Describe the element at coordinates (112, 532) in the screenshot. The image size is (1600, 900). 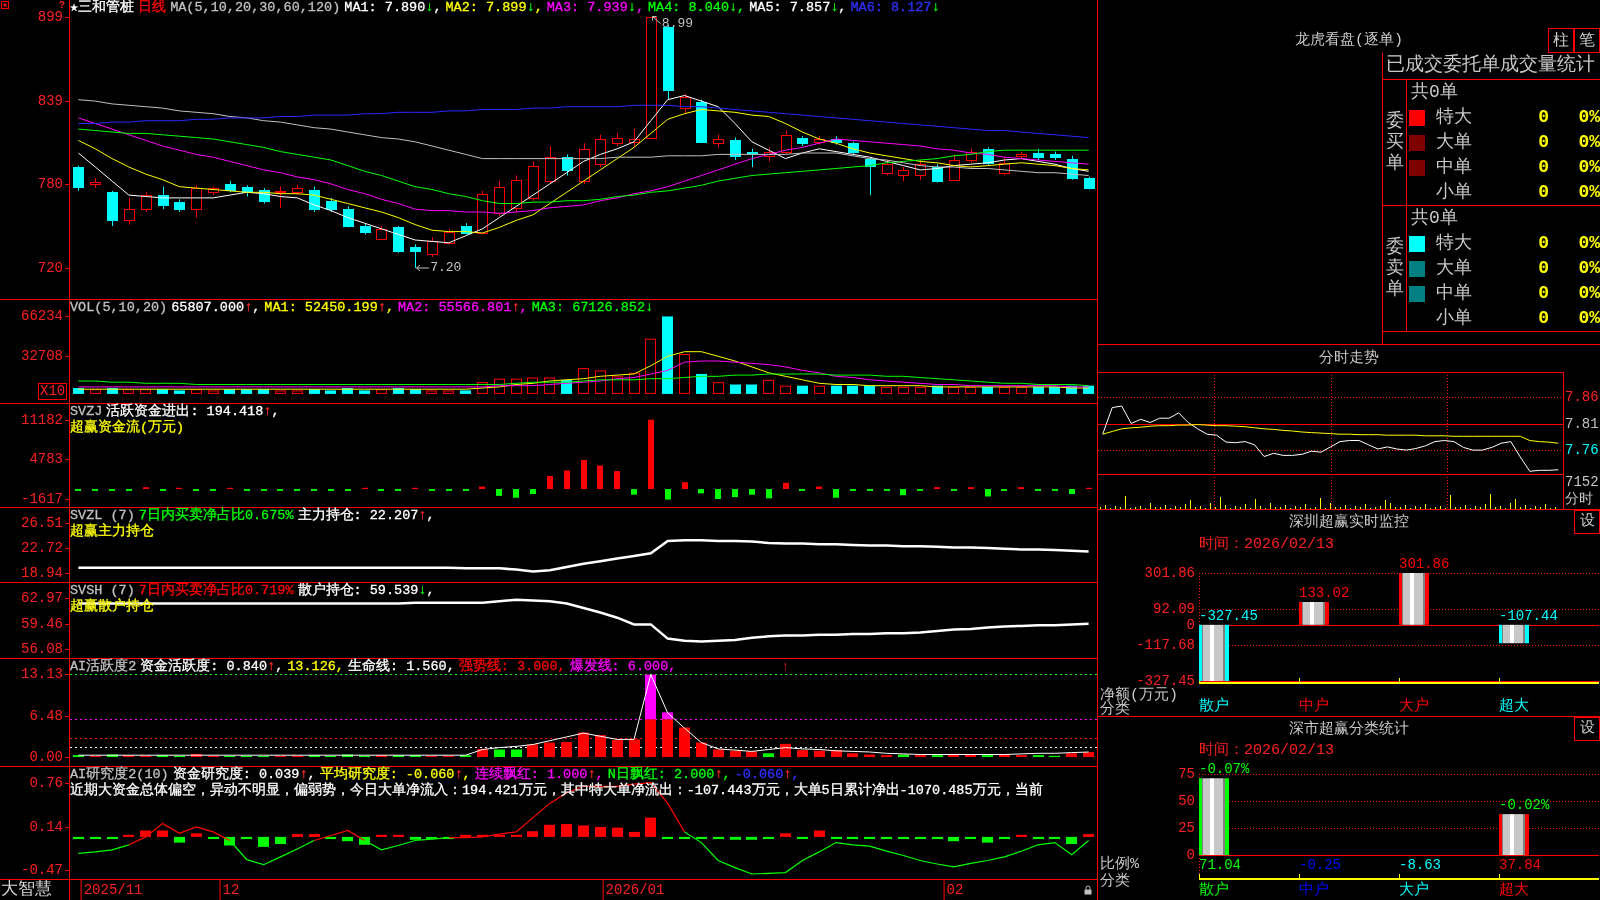
I see `legend-text: 超赢主力持仓` at that location.